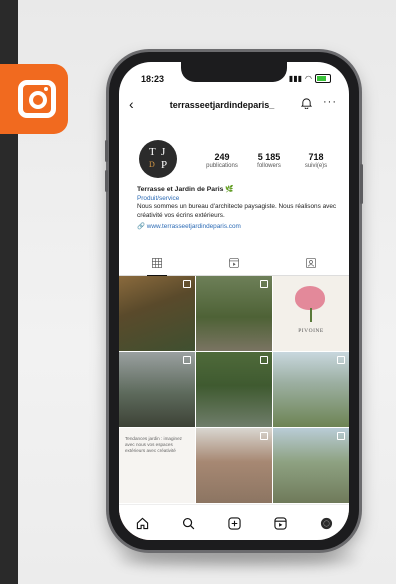 The width and height of the screenshot is (396, 584). I want to click on stat-publications: 249 publications, so click(222, 160).